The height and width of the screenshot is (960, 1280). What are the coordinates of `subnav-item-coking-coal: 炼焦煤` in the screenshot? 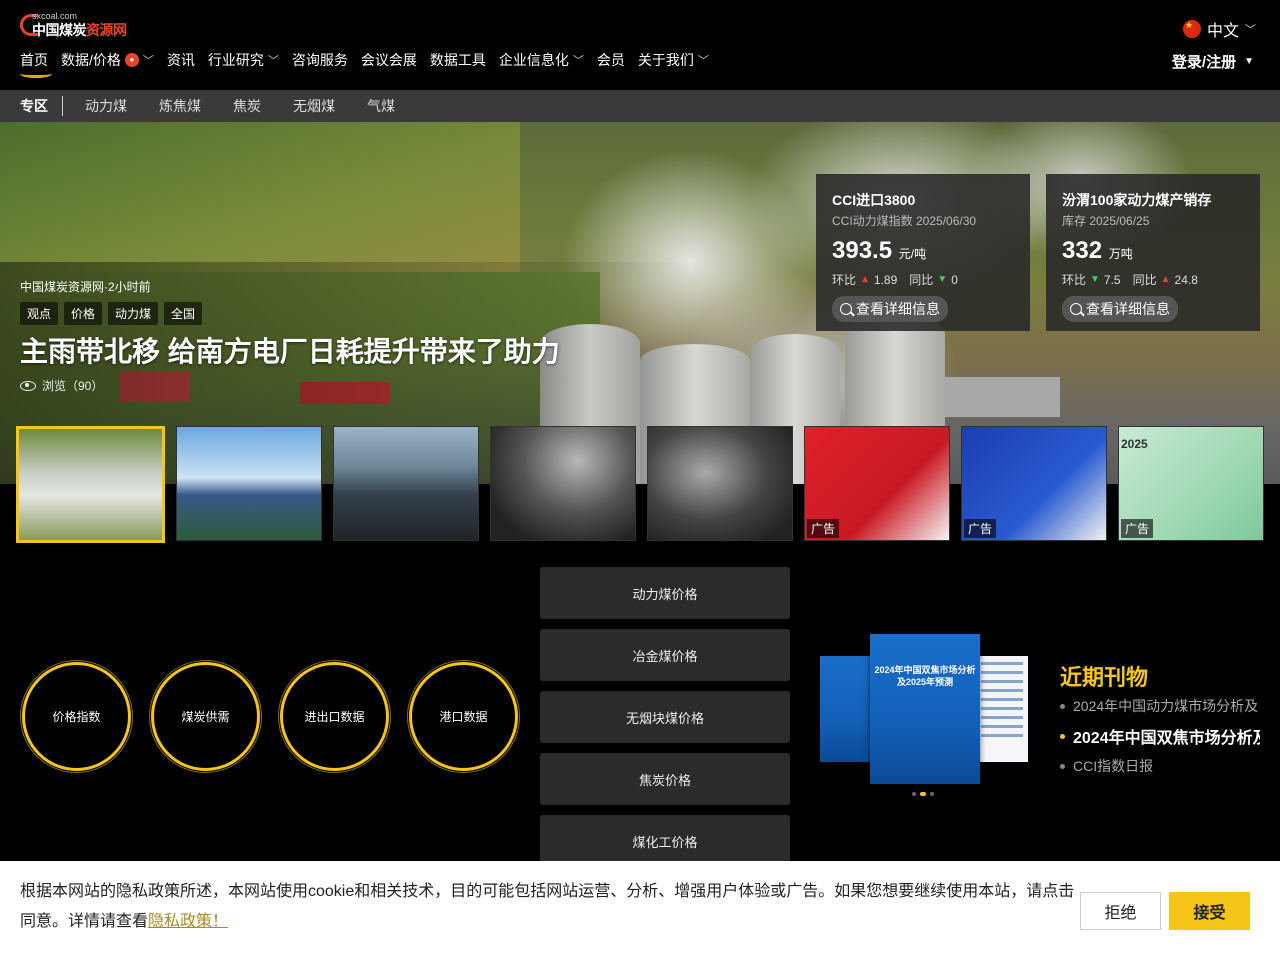 It's located at (180, 106).